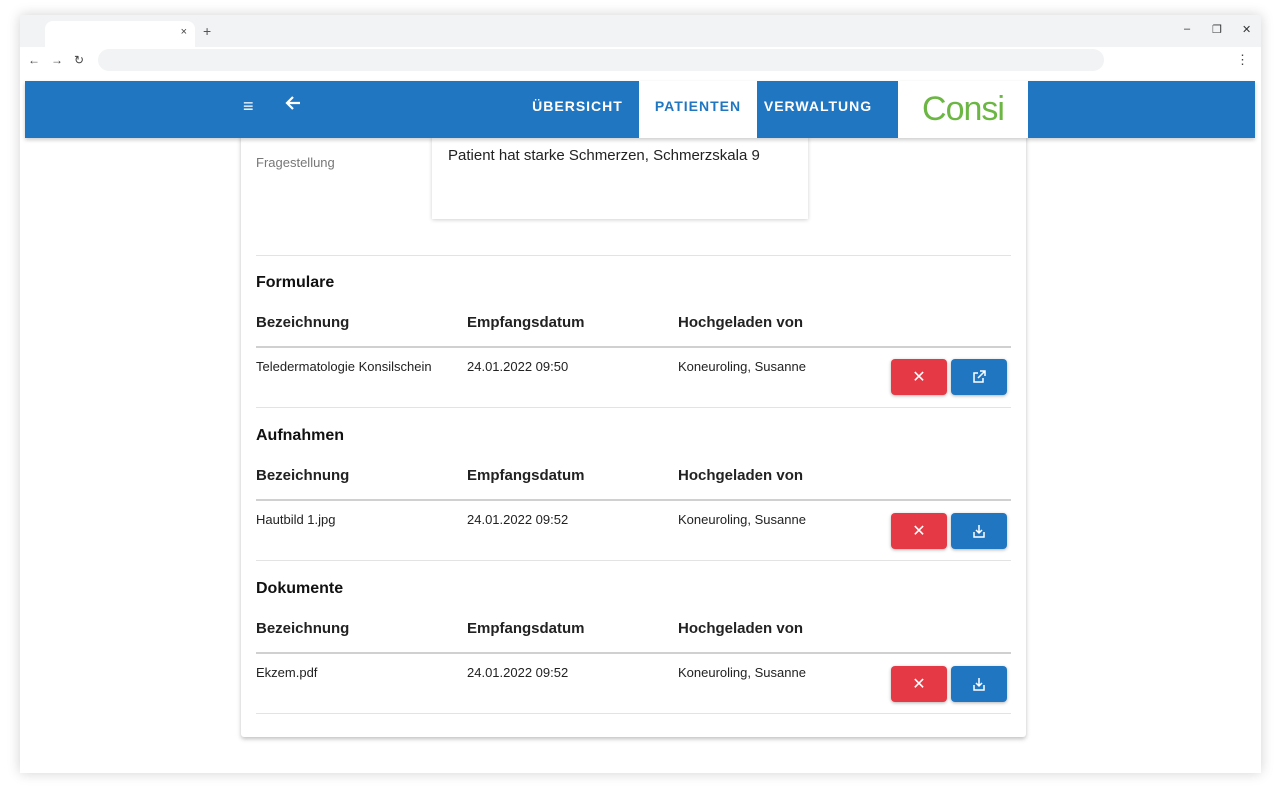  Describe the element at coordinates (184, 32) in the screenshot. I see `tab-close-icon: ×` at that location.